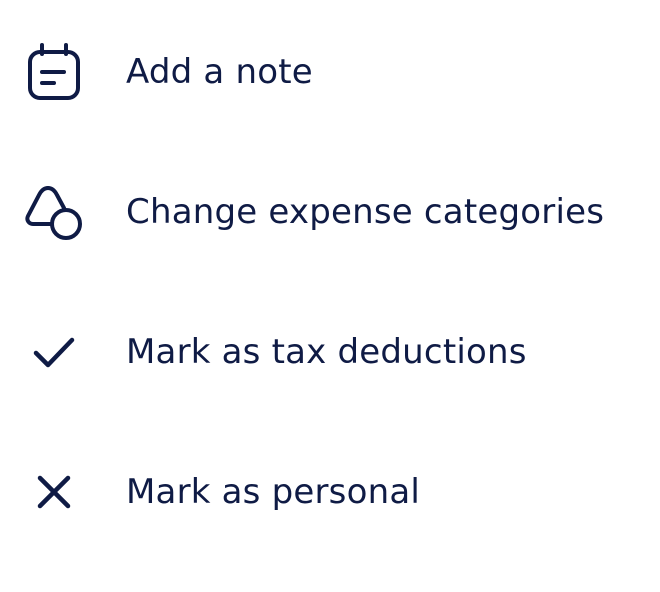 This screenshot has height=592, width=660. I want to click on close-icon, so click(54, 492).